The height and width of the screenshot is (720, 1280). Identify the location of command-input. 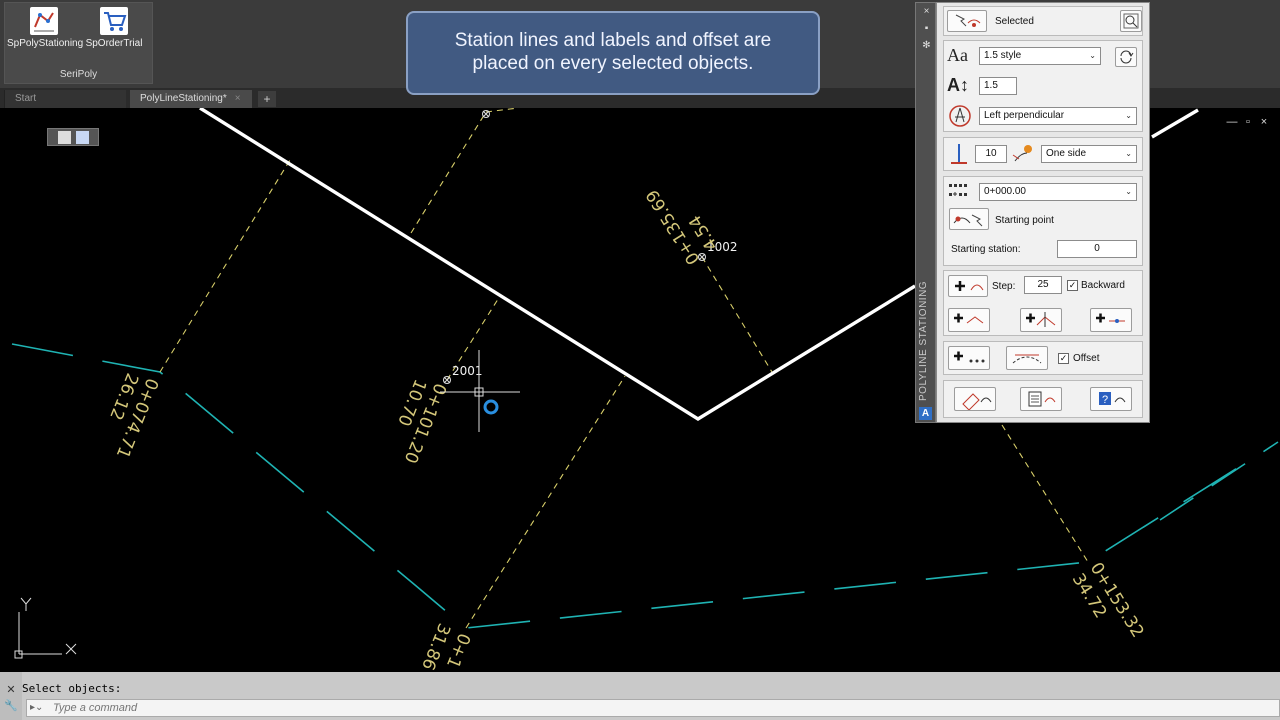
(653, 708).